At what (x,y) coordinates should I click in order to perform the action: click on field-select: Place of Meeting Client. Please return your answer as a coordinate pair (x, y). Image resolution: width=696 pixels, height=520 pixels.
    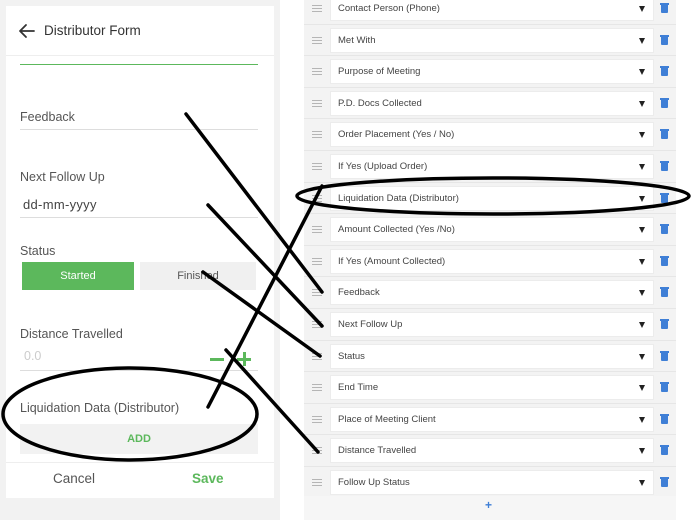
    Looking at the image, I should click on (492, 419).